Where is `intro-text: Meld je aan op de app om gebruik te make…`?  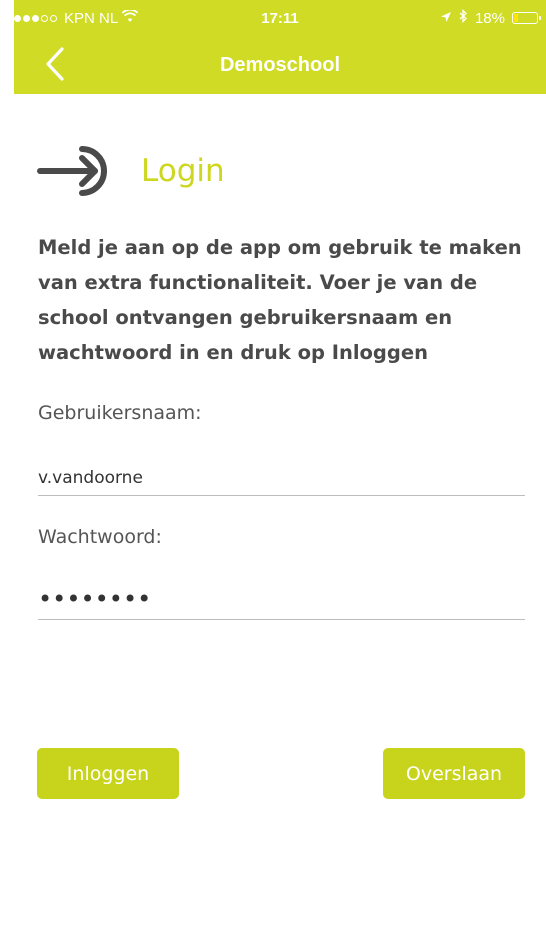
intro-text: Meld je aan op de app om gebruik te make… is located at coordinates (280, 300).